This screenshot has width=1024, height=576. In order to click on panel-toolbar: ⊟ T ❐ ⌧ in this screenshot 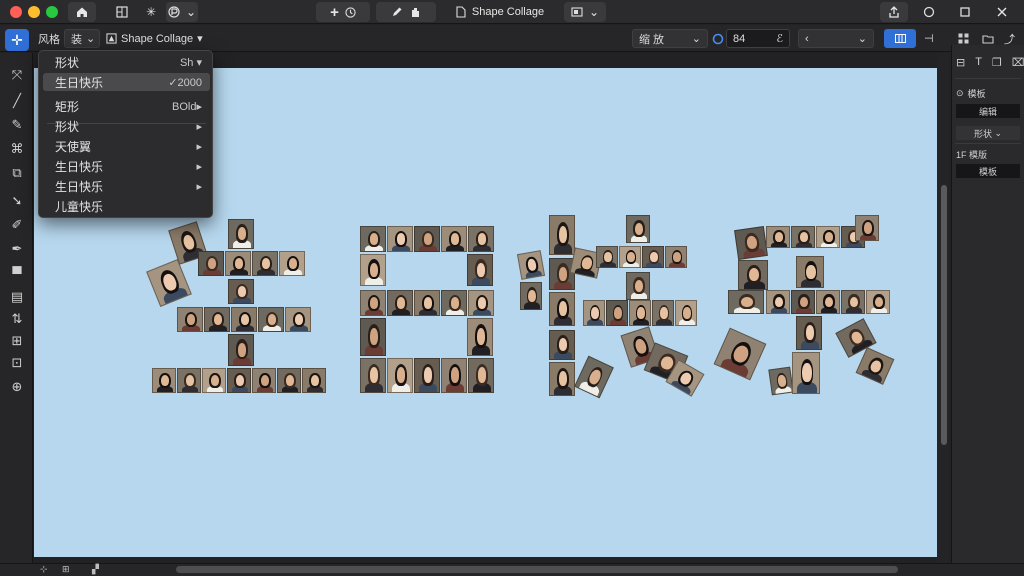, I will do `click(990, 62)`.